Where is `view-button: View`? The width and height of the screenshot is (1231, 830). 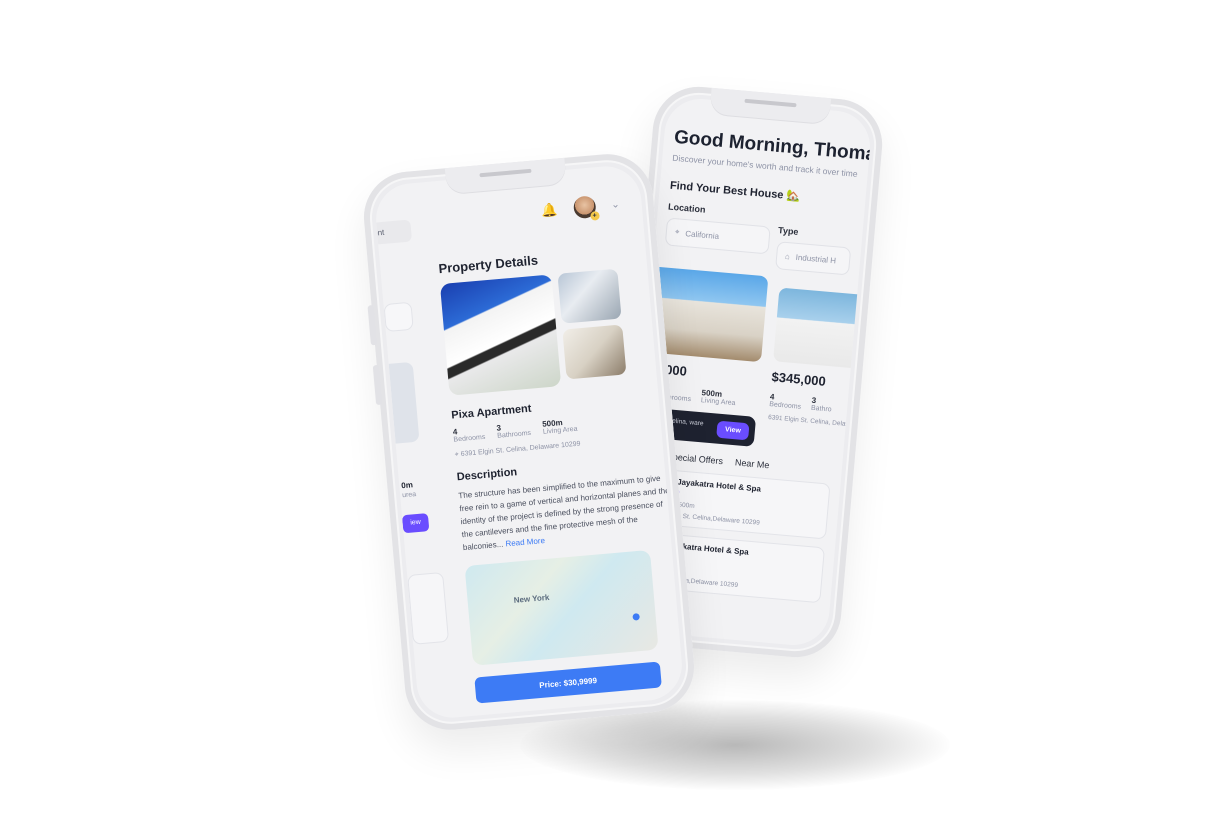
view-button: View is located at coordinates (733, 430).